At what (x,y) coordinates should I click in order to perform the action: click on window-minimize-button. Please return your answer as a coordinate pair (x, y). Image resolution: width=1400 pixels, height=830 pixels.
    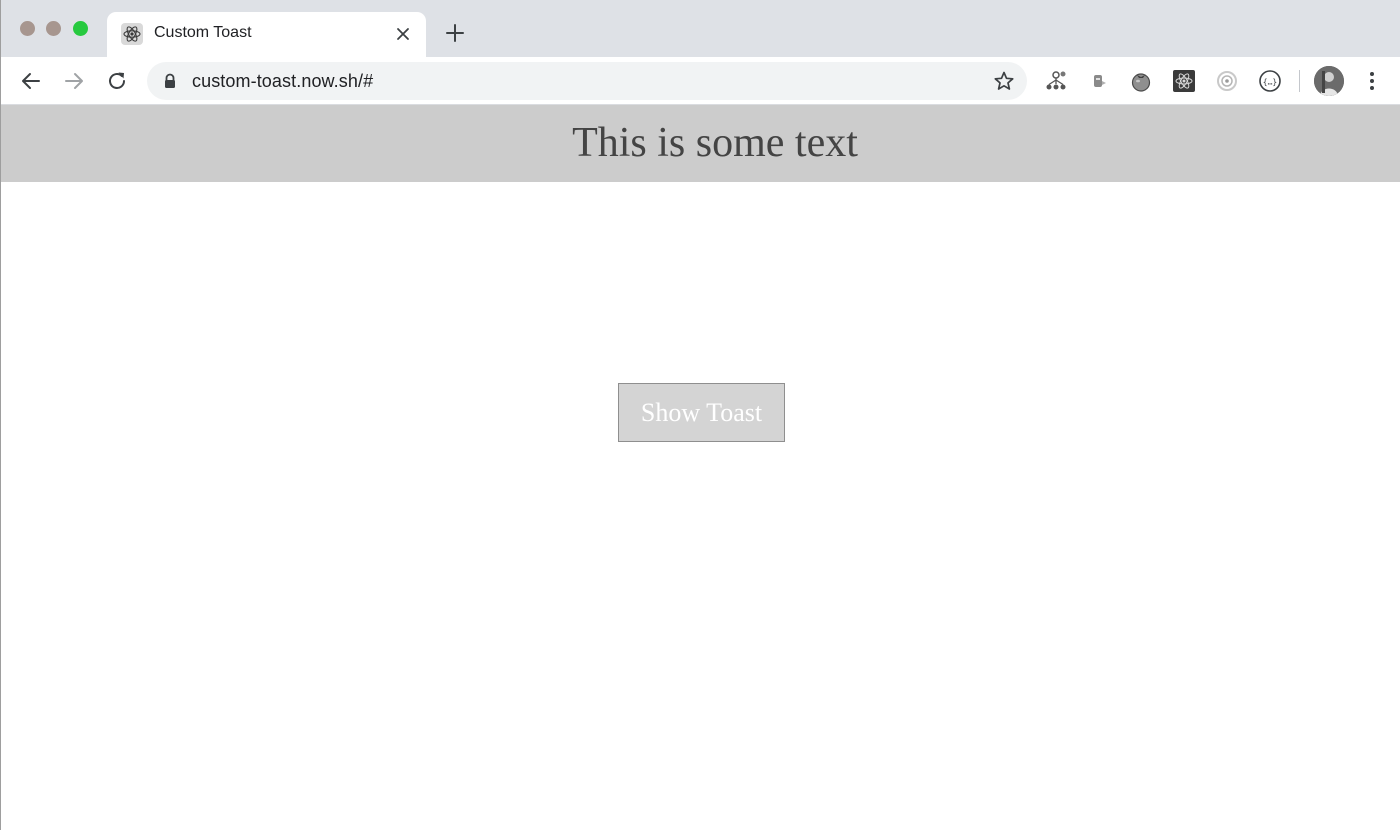
    Looking at the image, I should click on (53, 28).